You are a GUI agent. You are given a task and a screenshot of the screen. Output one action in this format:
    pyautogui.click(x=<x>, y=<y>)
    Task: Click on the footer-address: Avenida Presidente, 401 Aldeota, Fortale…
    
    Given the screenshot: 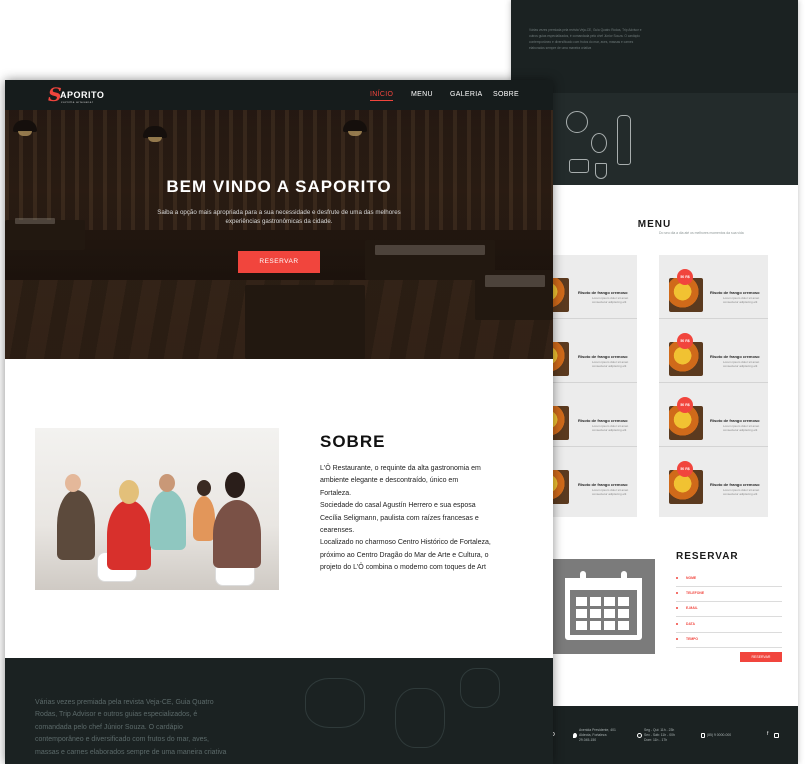 What is the action you would take?
    pyautogui.click(x=597, y=735)
    